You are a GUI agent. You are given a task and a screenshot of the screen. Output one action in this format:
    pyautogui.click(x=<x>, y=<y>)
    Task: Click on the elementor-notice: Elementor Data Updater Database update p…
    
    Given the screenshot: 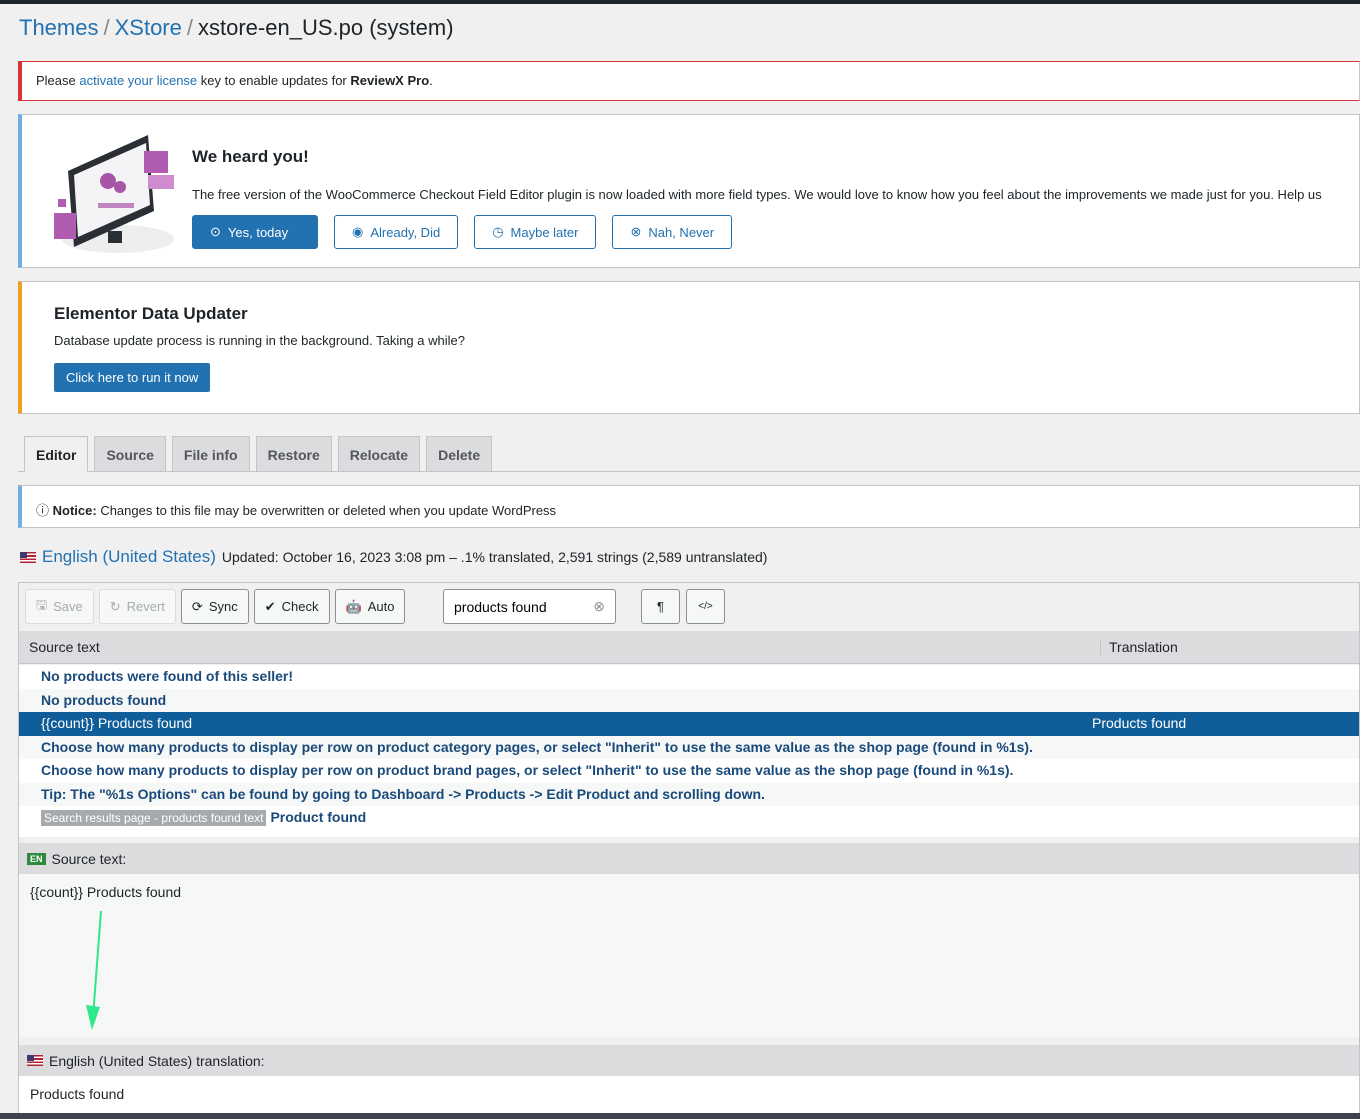 What is the action you would take?
    pyautogui.click(x=689, y=347)
    